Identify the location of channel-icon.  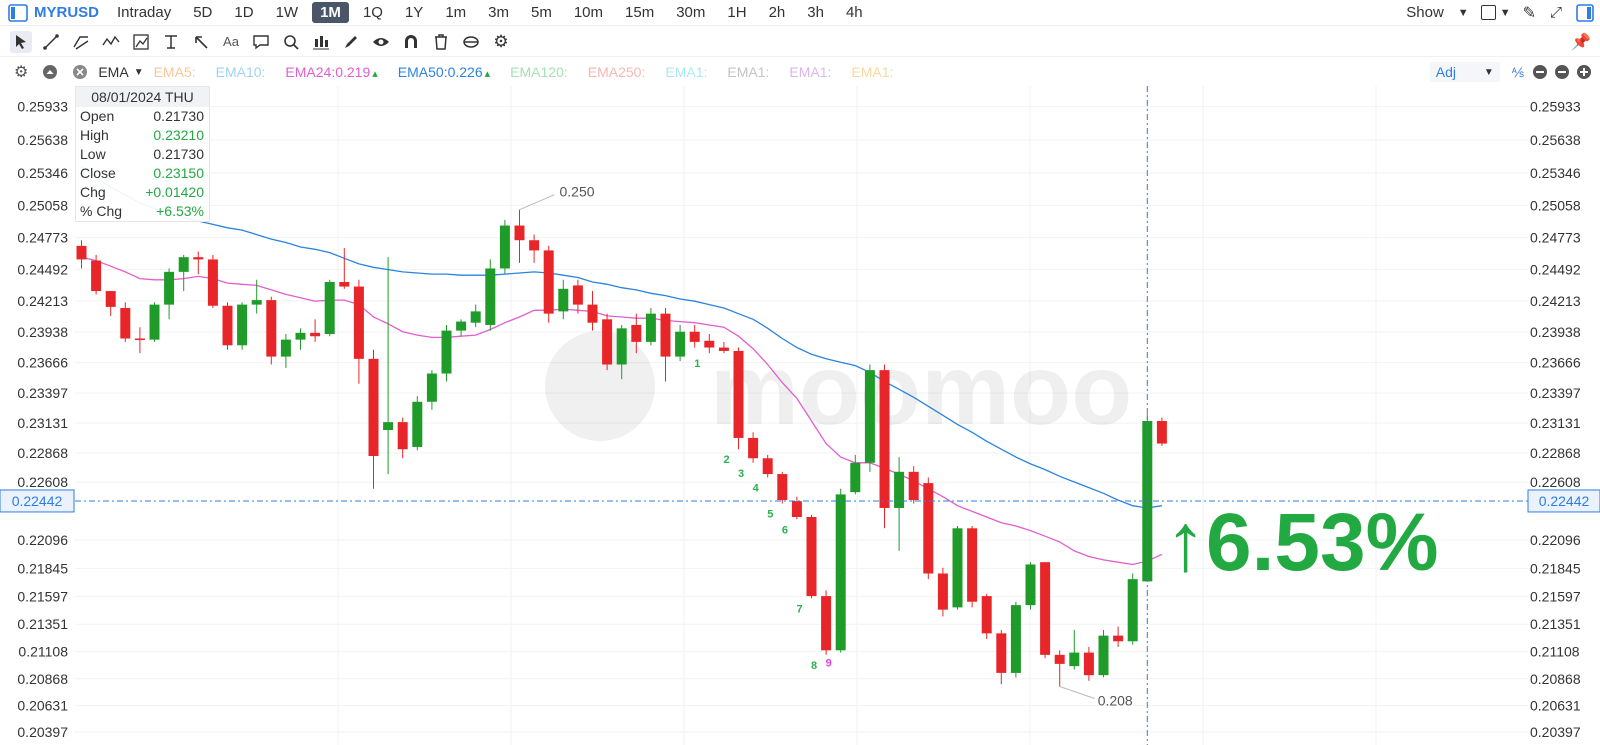
(81, 42).